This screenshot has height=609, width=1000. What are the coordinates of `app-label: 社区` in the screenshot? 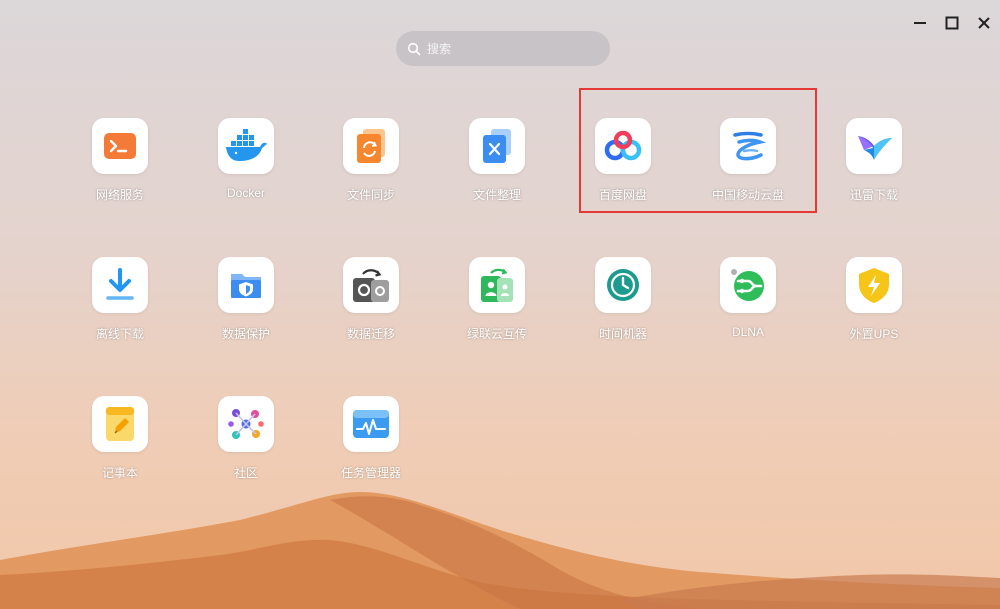 It's located at (245, 473).